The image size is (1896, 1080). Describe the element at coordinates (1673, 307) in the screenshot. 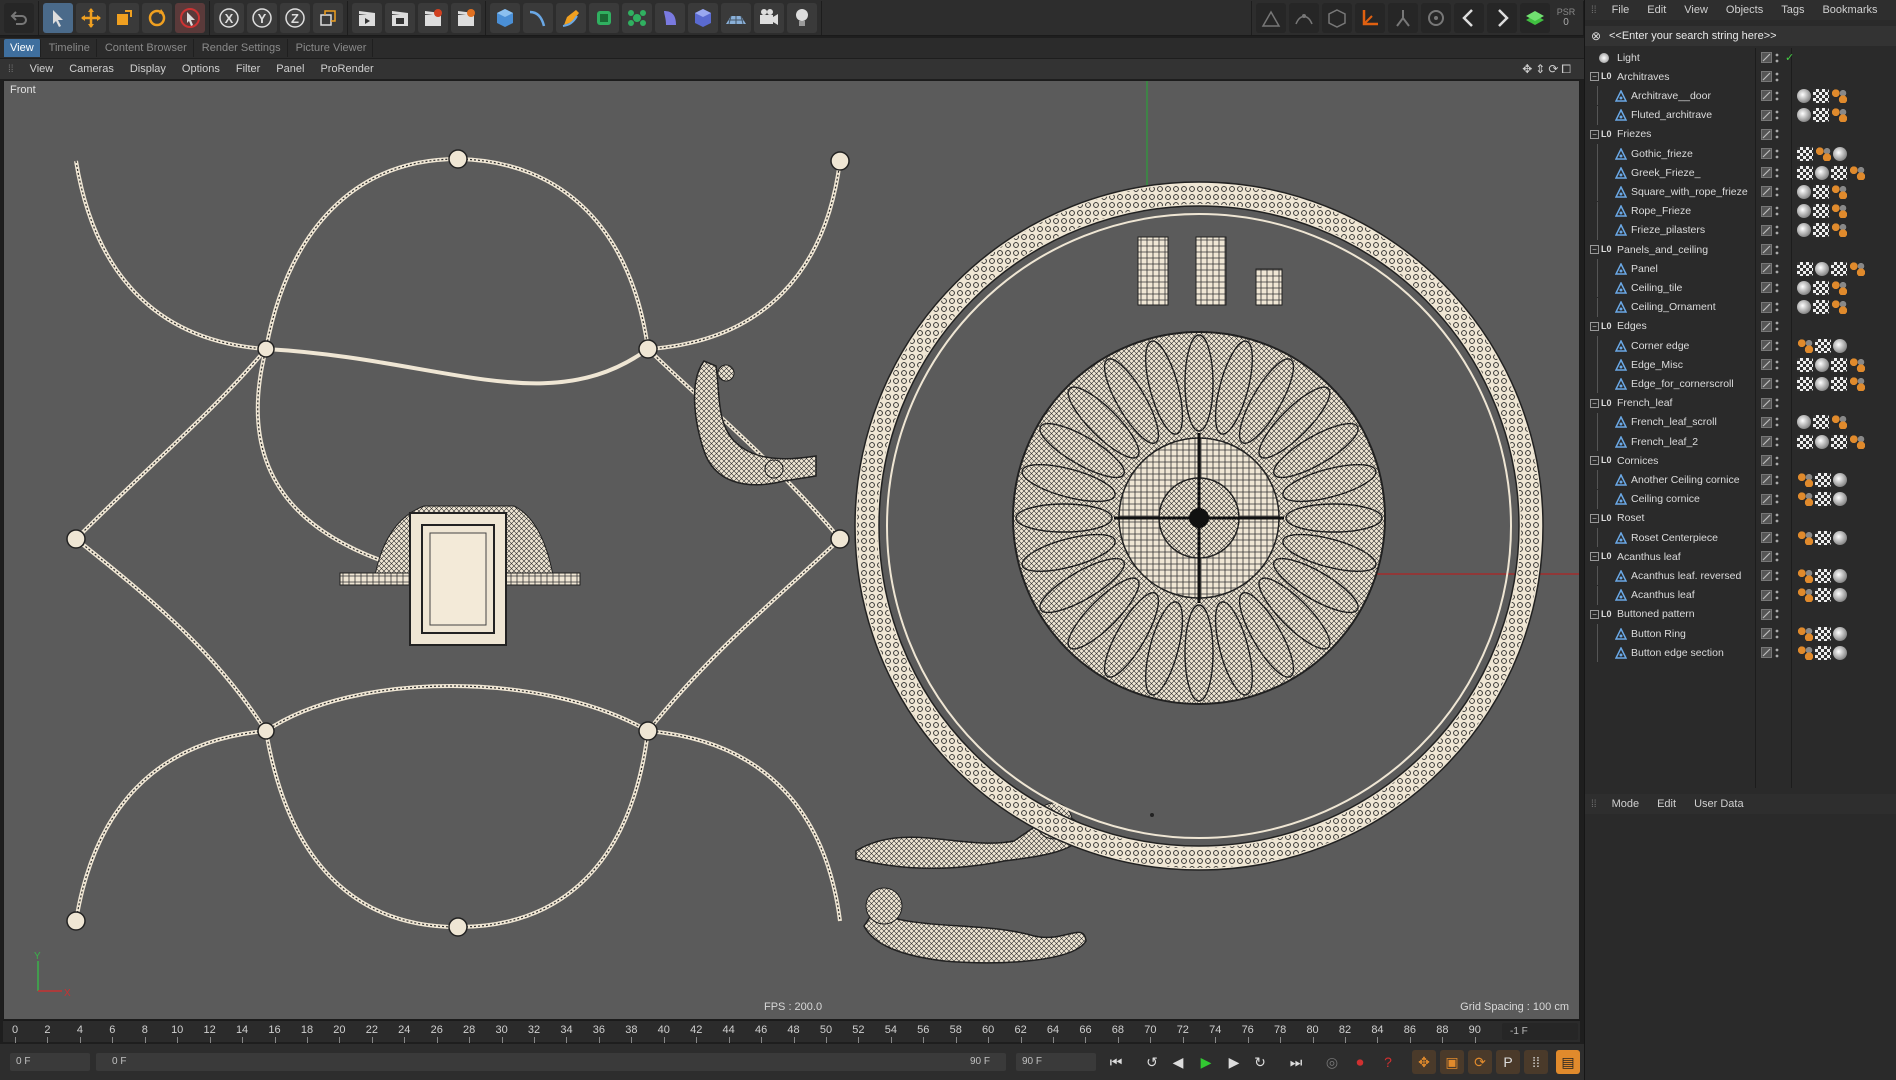

I see `object-name: Ceiling_Ornament` at that location.